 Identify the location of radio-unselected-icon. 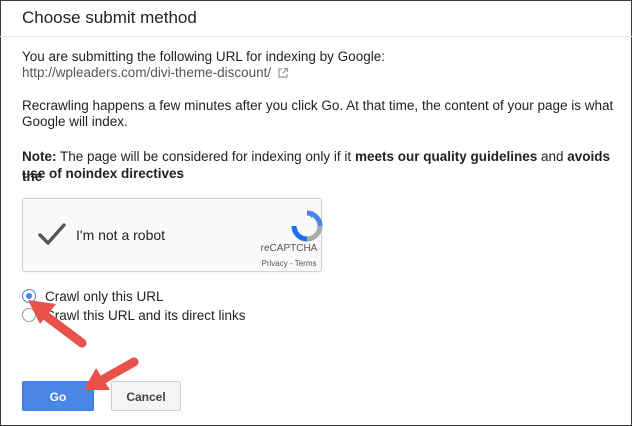
(29, 315).